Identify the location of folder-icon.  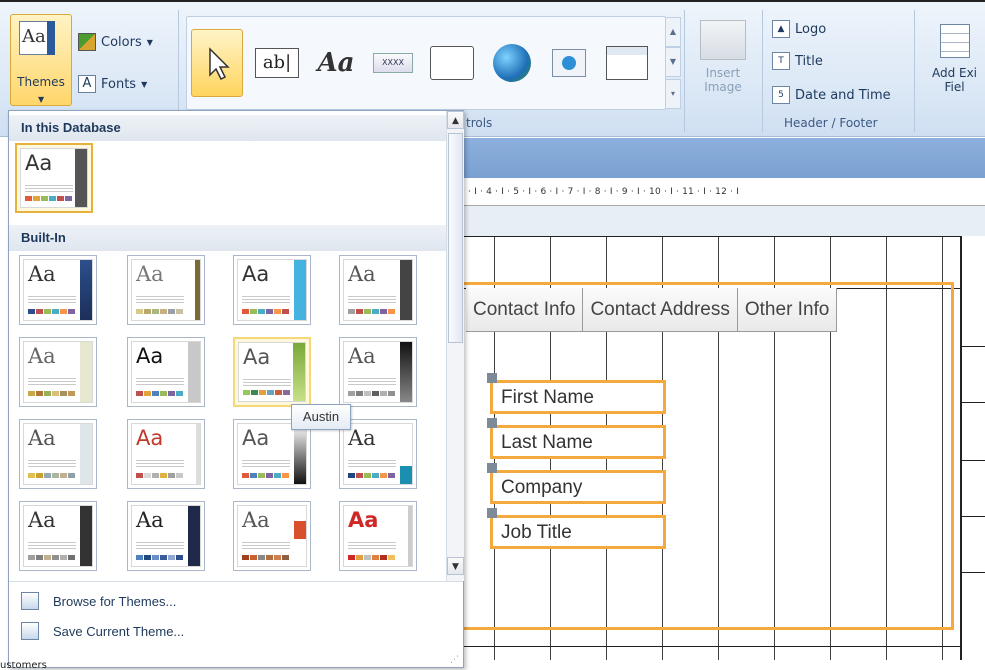
(30, 601).